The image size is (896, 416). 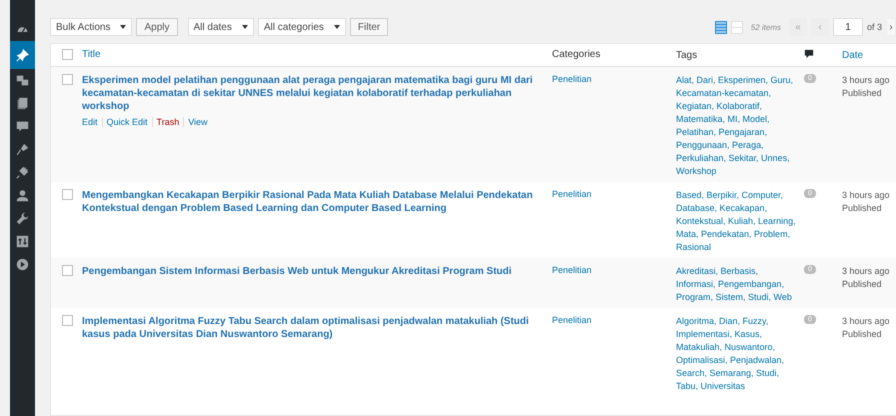 What do you see at coordinates (22, 103) in the screenshot?
I see `pages-icon` at bounding box center [22, 103].